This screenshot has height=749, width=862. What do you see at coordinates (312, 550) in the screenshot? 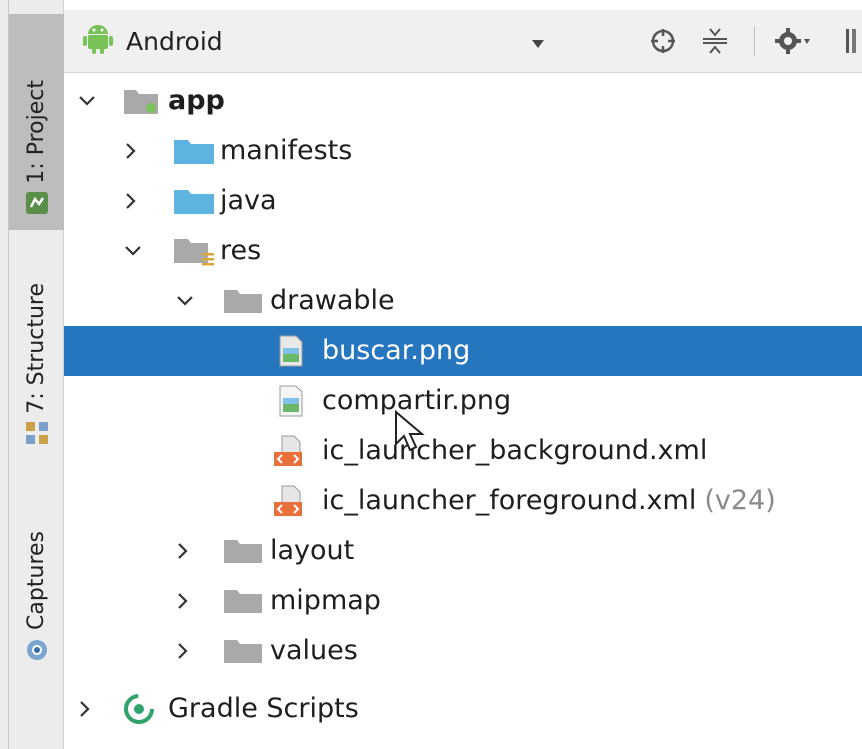
I see `tree-node-label: layout` at bounding box center [312, 550].